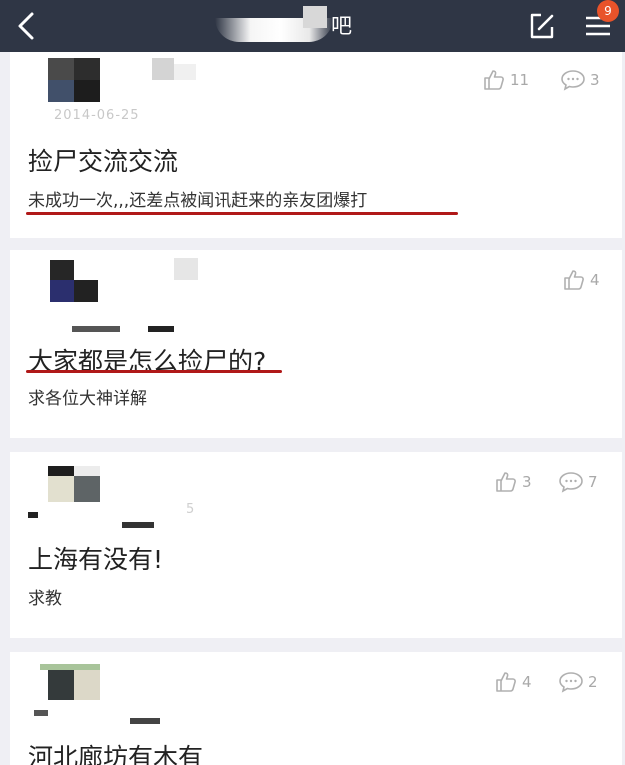  Describe the element at coordinates (527, 482) in the screenshot. I see `like-count-value: 3` at that location.